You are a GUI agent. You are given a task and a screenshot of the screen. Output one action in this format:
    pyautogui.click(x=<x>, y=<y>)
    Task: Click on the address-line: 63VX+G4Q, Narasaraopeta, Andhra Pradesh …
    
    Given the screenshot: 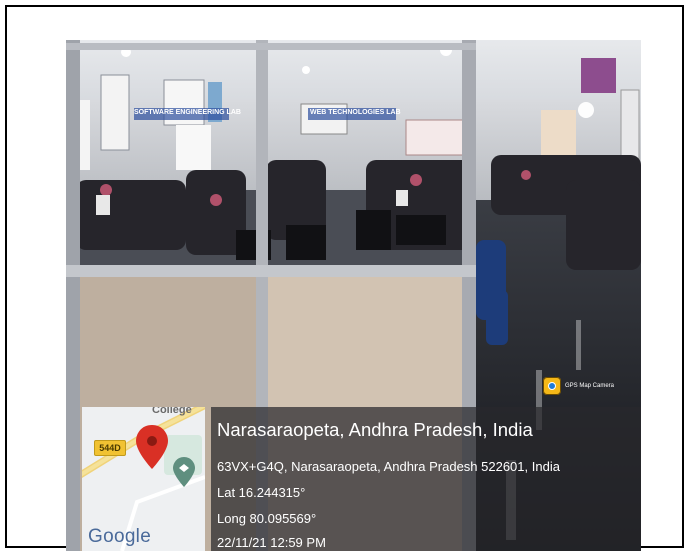 What is the action you would take?
    pyautogui.click(x=388, y=466)
    